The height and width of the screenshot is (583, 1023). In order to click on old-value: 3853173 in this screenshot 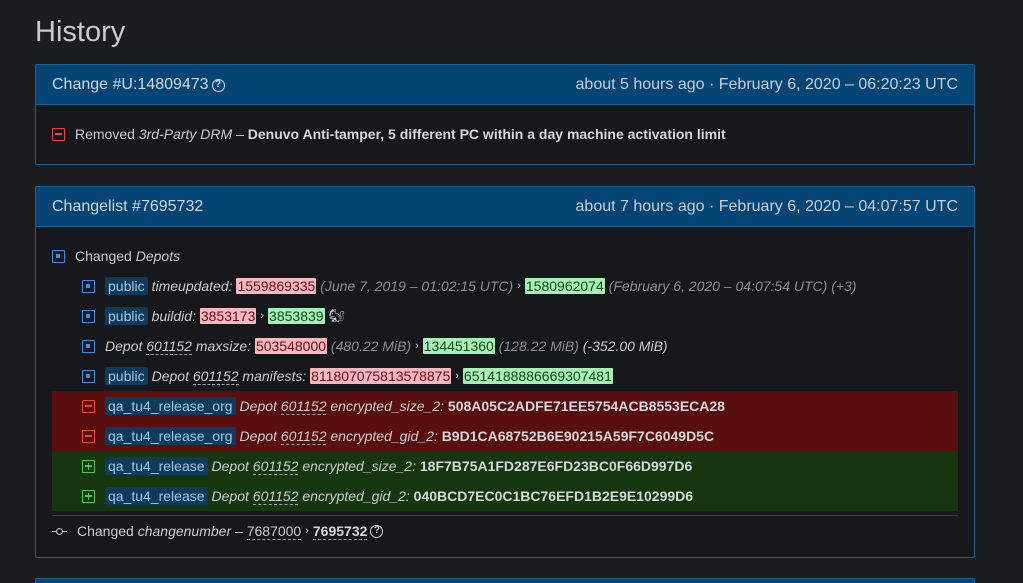, I will do `click(228, 316)`.